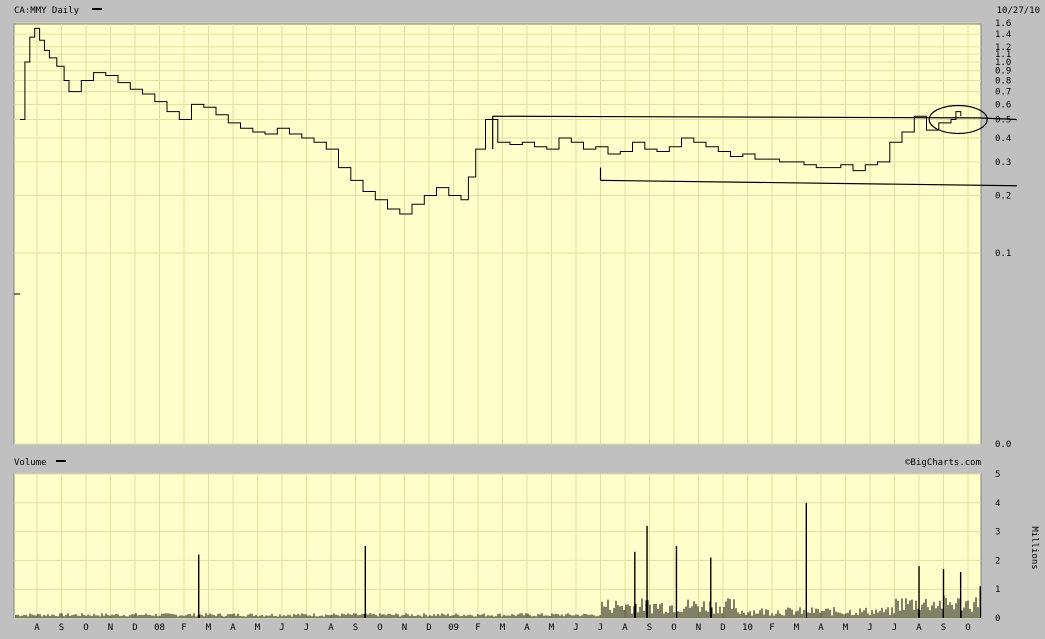  What do you see at coordinates (1003, 254) in the screenshot?
I see `price-tick-label: 0.1` at bounding box center [1003, 254].